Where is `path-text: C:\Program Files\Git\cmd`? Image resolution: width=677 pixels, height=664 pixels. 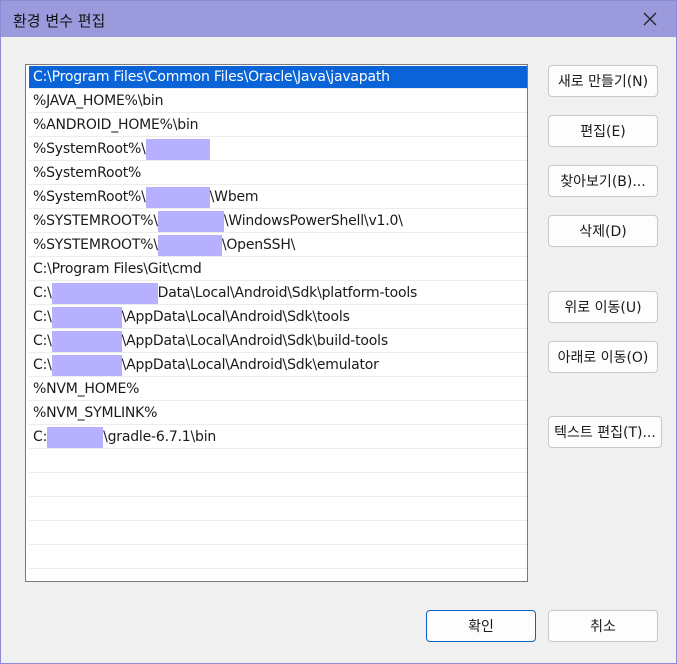 path-text: C:\Program Files\Git\cmd is located at coordinates (115, 269).